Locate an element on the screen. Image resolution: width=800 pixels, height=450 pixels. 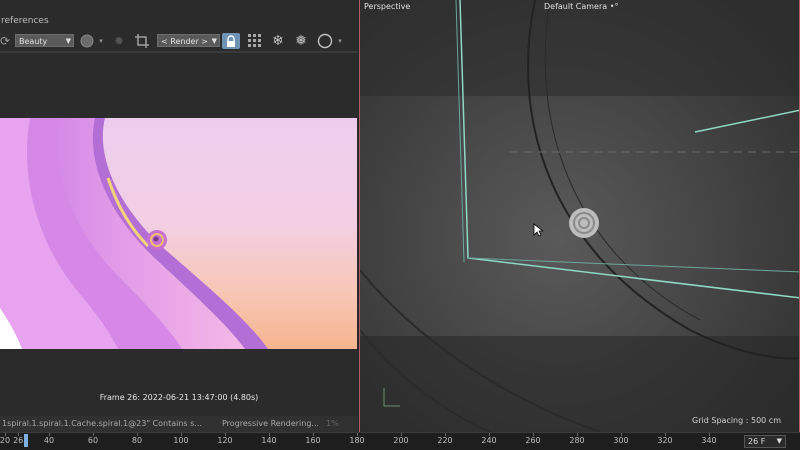
timeline-tick-label: 100 is located at coordinates (181, 440).